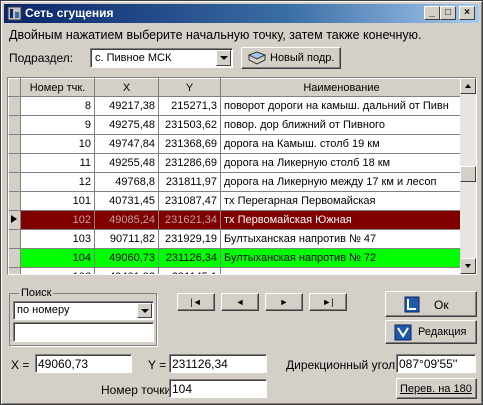  What do you see at coordinates (20, 365) in the screenshot?
I see `x-label: X =` at bounding box center [20, 365].